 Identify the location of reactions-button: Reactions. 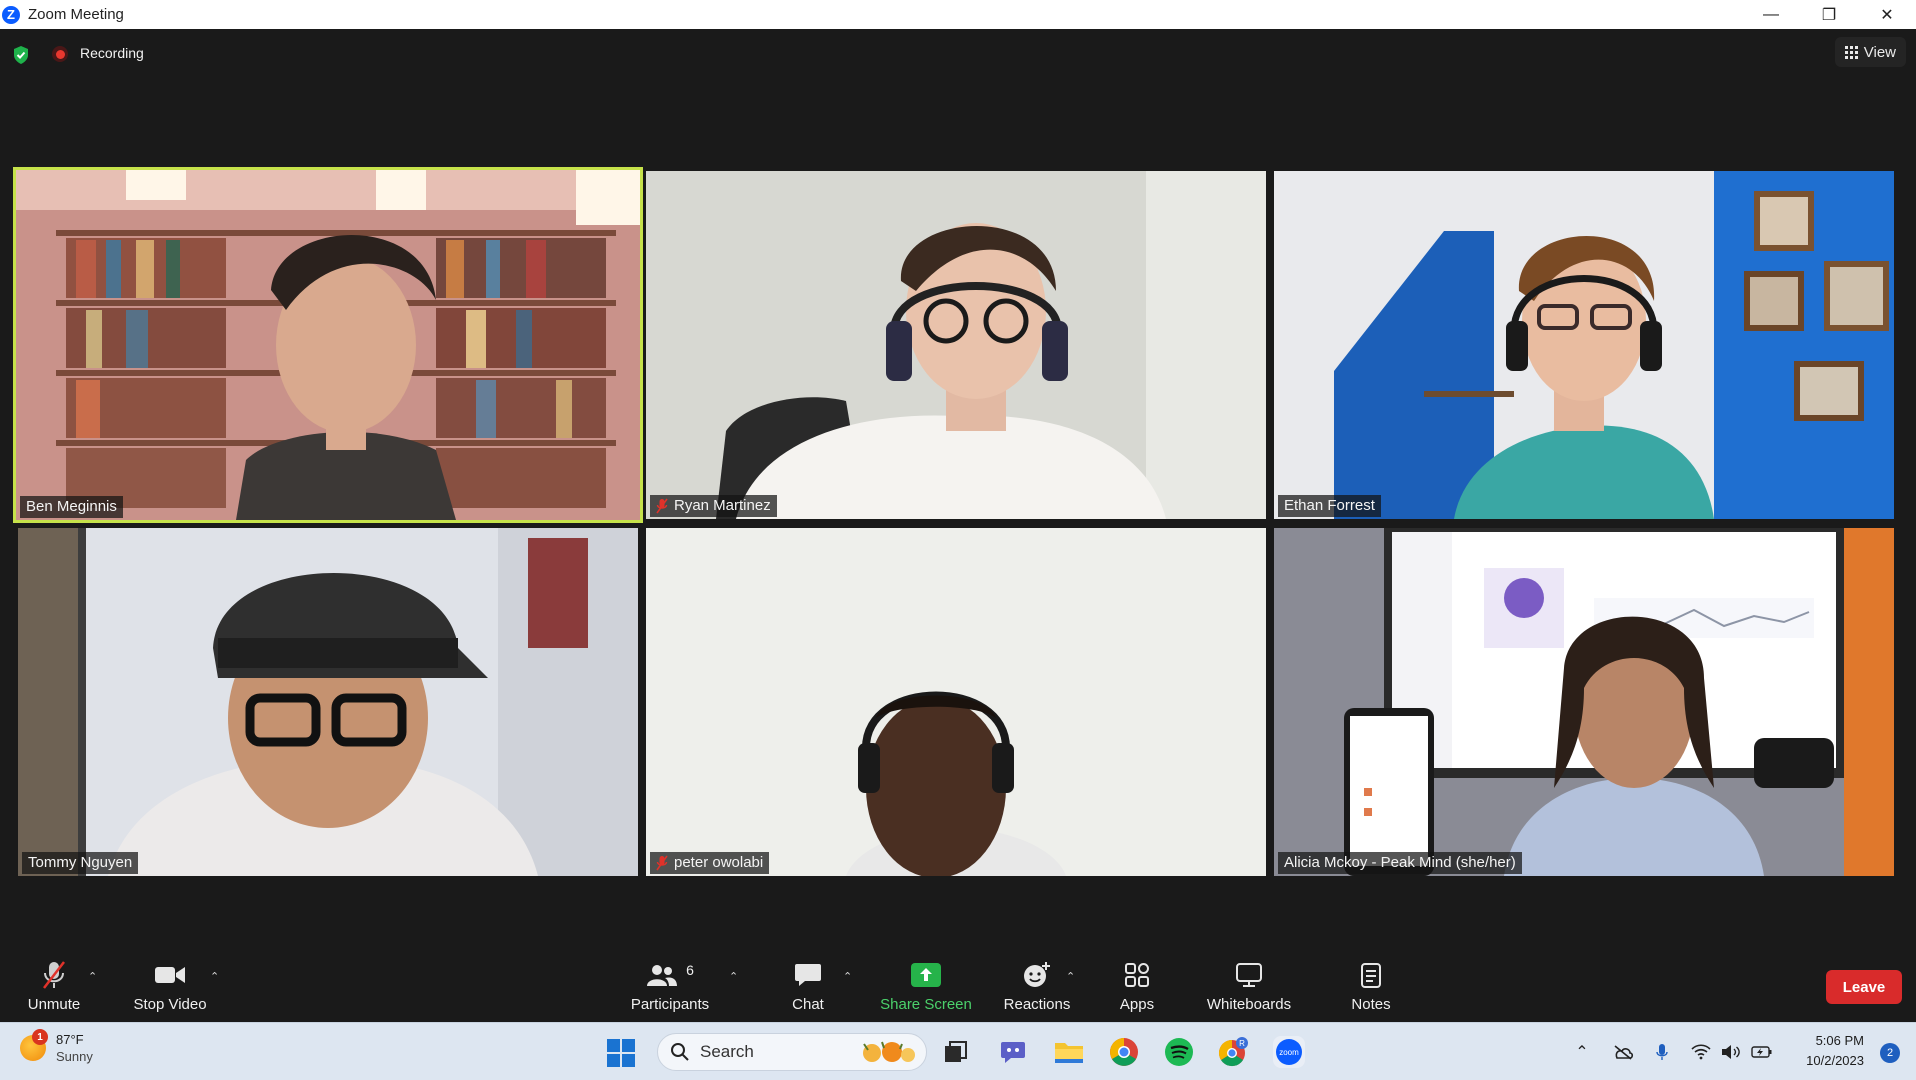
(1037, 986).